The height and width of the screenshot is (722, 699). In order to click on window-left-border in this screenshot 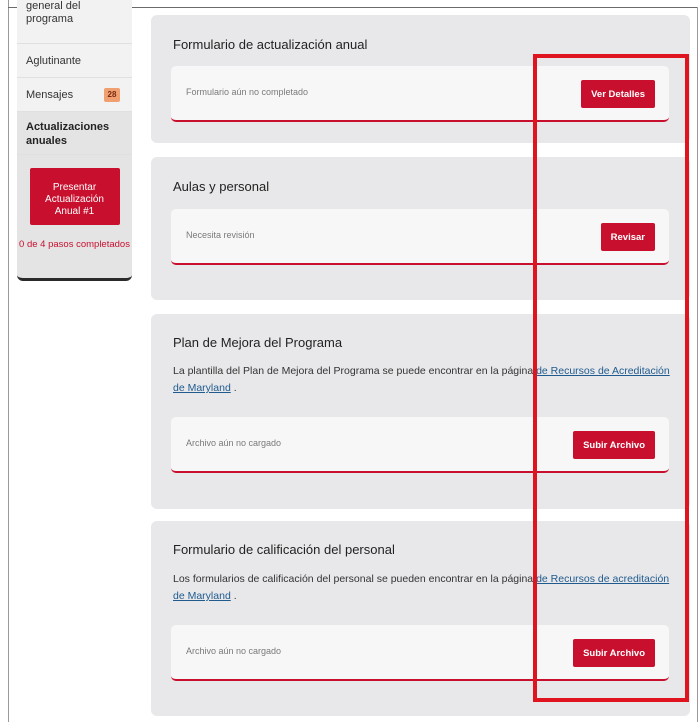, I will do `click(8, 361)`.